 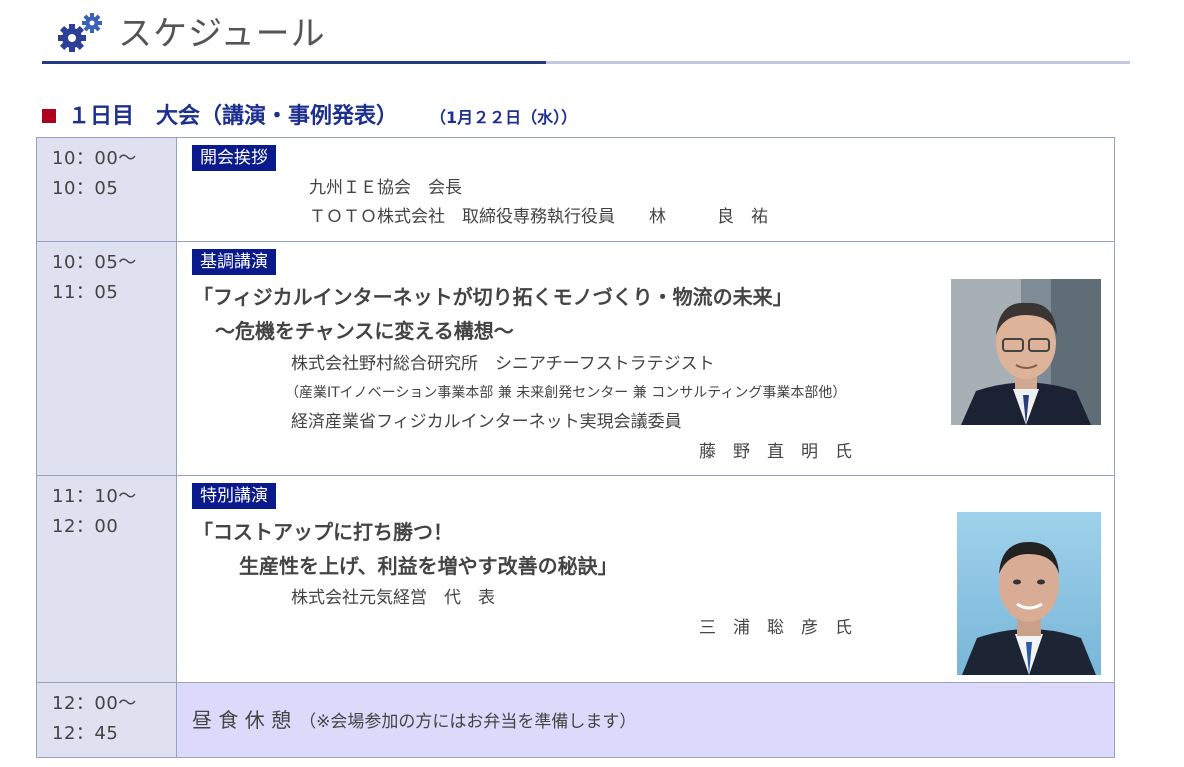 I want to click on time-start: 10：05～, so click(x=94, y=262).